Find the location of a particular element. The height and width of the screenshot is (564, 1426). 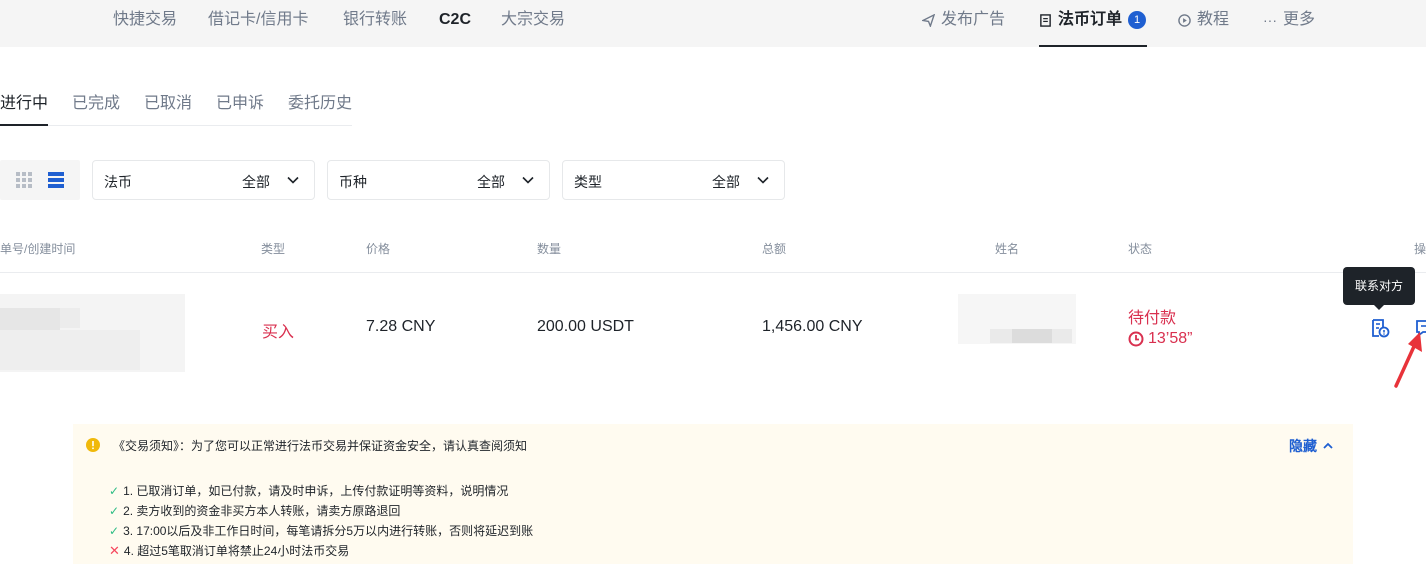

order-price: 7.28 CNY is located at coordinates (401, 326).